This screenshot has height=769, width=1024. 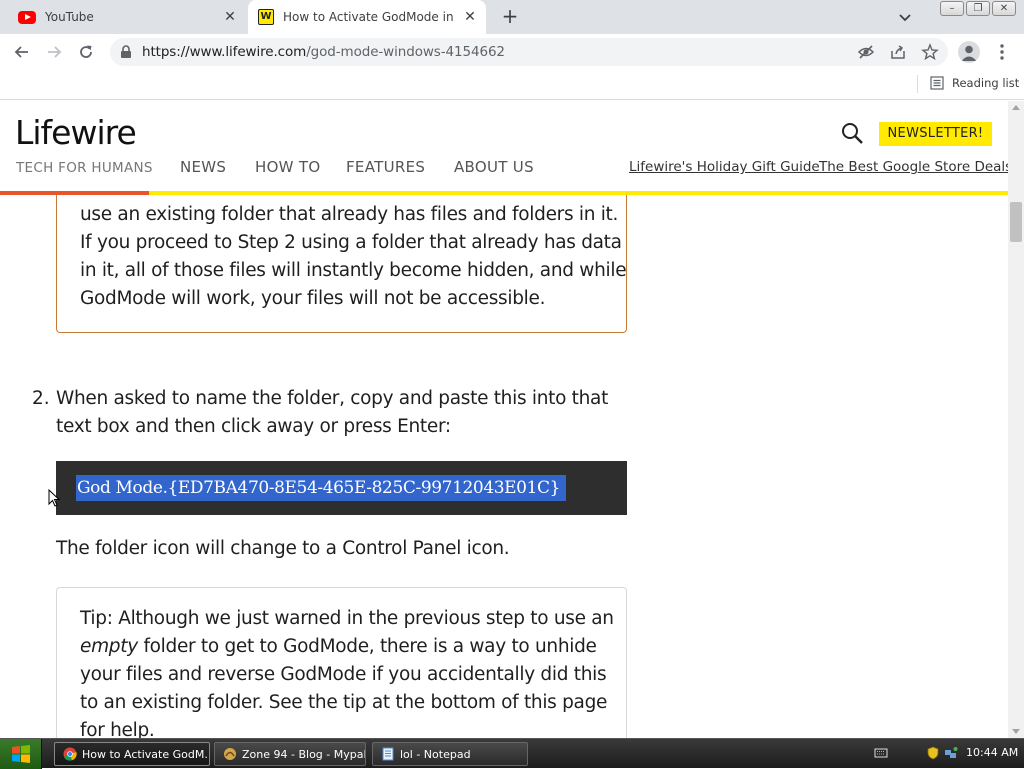 I want to click on new-tab-button: +, so click(x=510, y=16).